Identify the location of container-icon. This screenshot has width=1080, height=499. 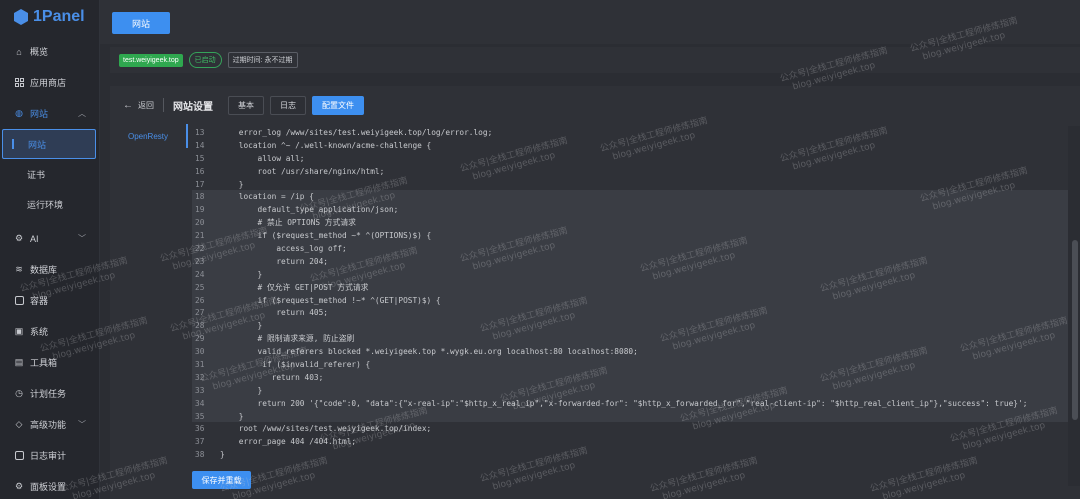
(19, 301).